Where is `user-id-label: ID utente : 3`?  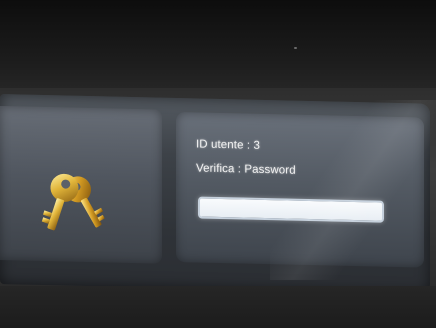 user-id-label: ID utente : 3 is located at coordinates (228, 145).